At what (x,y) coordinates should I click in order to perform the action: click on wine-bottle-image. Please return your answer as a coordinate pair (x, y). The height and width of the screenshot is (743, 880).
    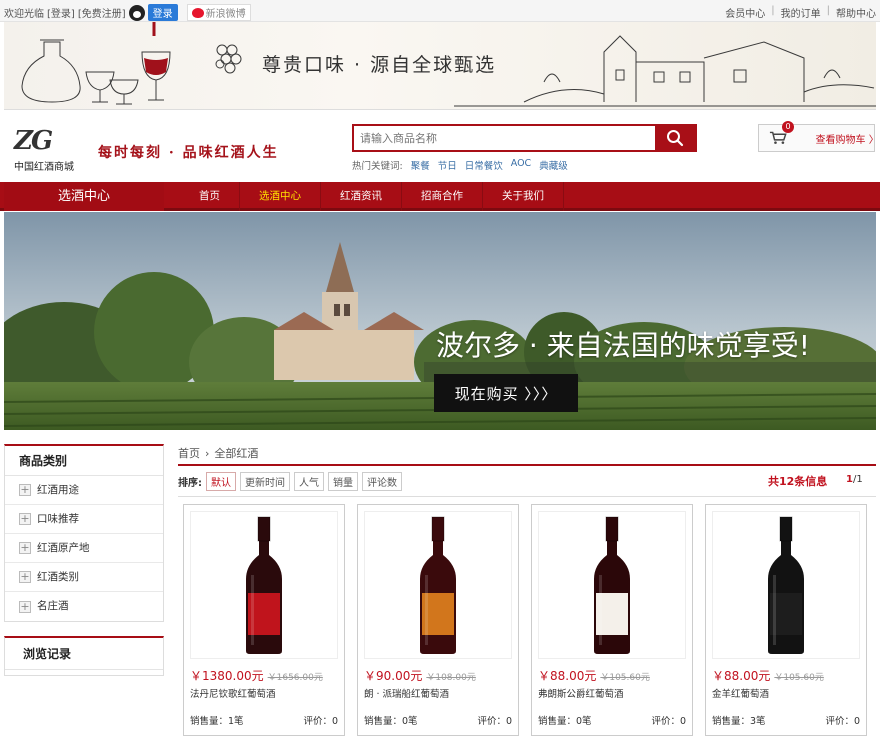
    Looking at the image, I should click on (786, 585).